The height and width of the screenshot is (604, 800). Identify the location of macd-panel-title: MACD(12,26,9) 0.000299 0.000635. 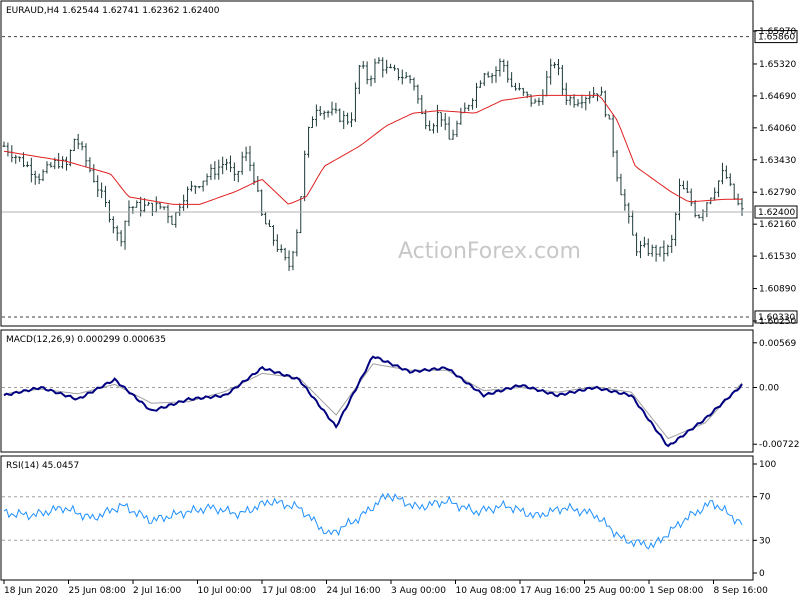
(86, 340).